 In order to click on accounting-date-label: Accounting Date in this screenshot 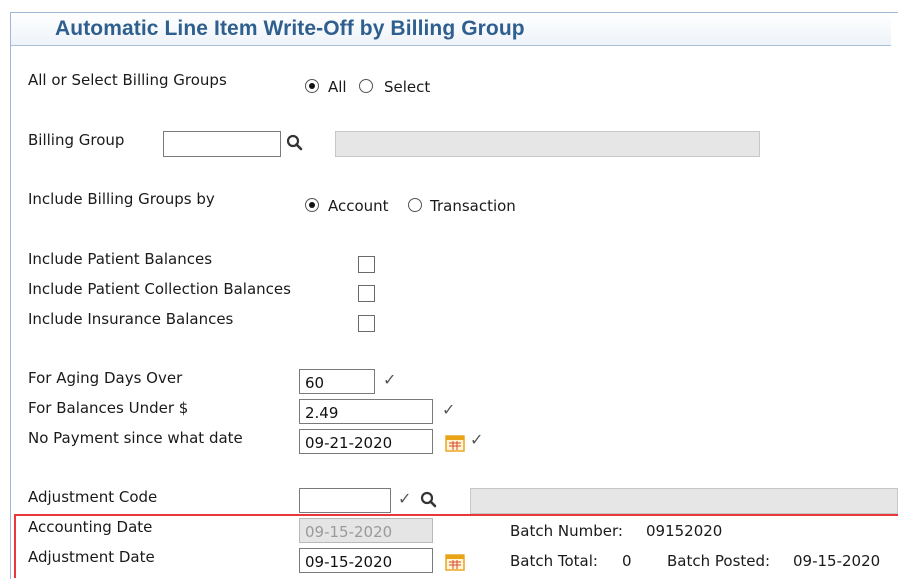, I will do `click(90, 527)`.